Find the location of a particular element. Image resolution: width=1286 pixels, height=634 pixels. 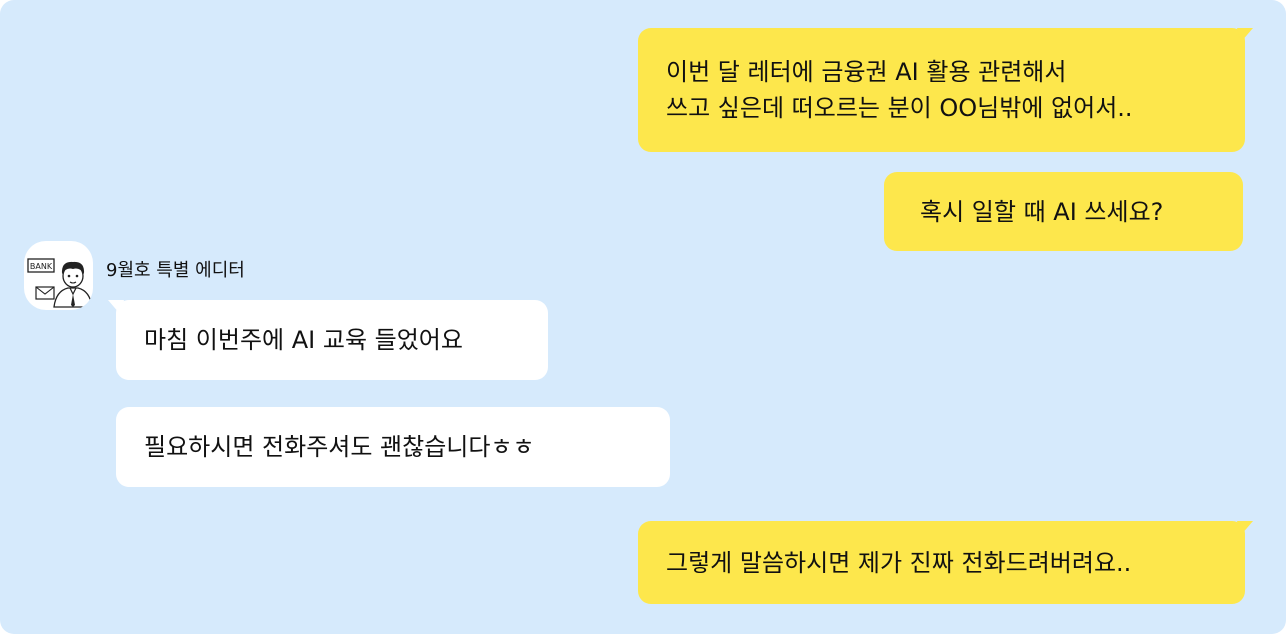

message-text: 그렇게 말씀하시면 제가 진짜 전화드려버려요.. is located at coordinates (899, 562).